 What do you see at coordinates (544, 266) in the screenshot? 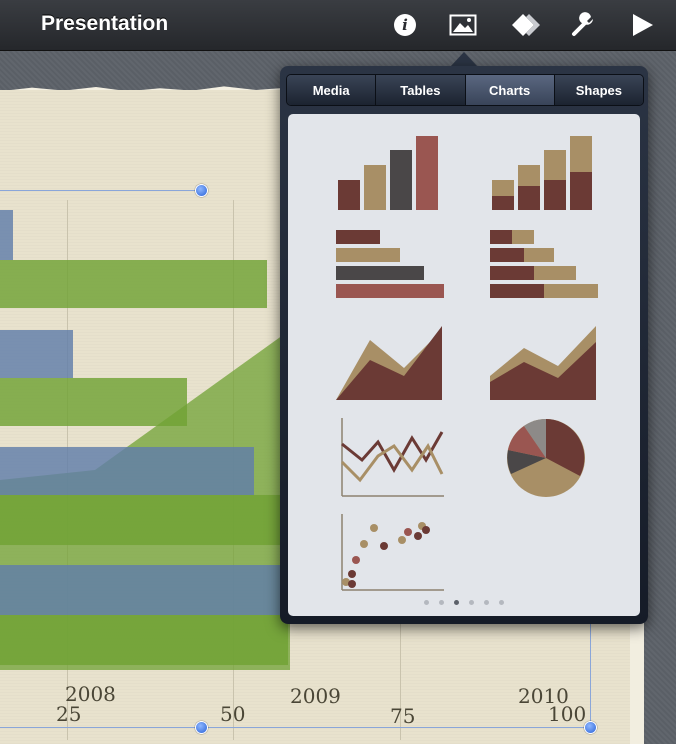
I see `stacked-bar-chart-icon` at bounding box center [544, 266].